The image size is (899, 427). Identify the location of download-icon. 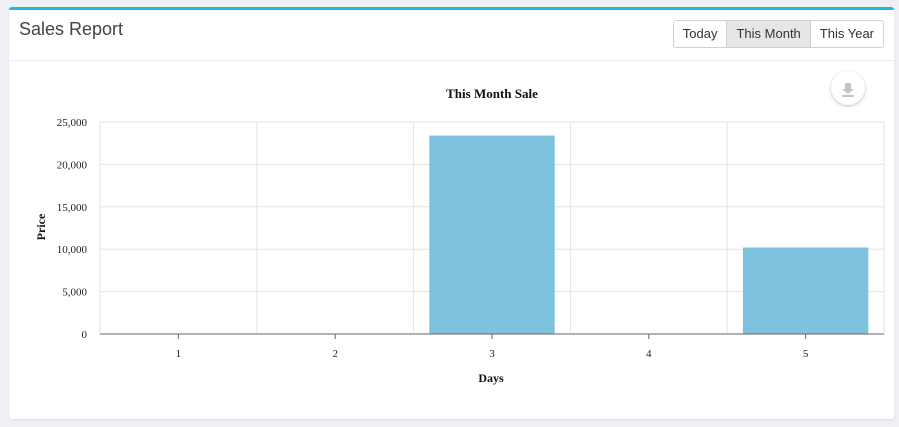
(848, 90).